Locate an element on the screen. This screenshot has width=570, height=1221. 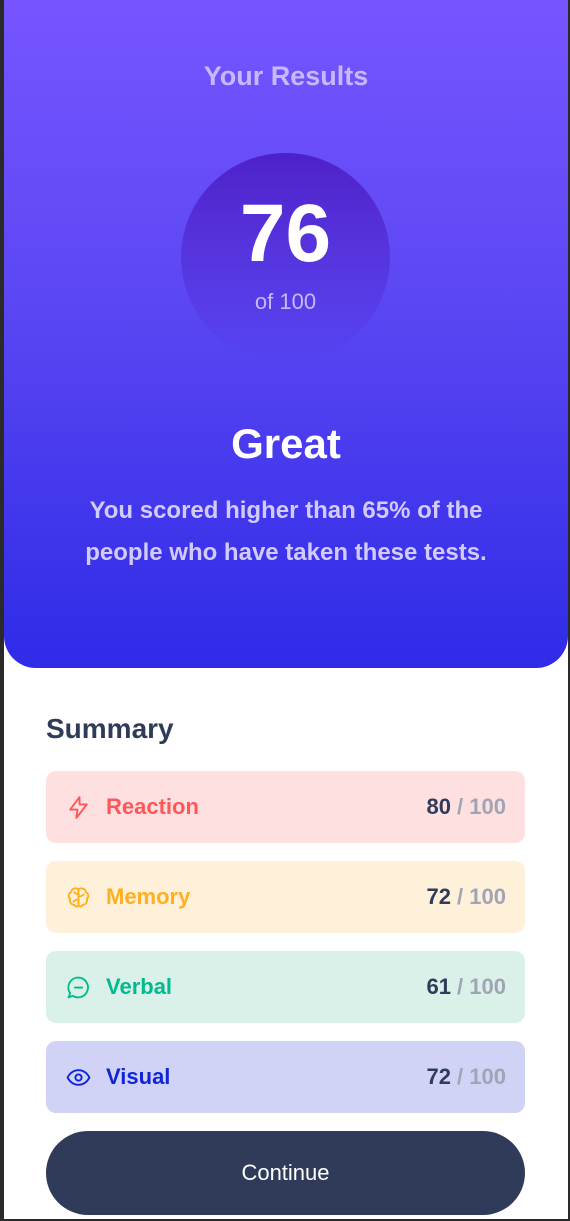
summary-item-score: 61 / 100 is located at coordinates (466, 986).